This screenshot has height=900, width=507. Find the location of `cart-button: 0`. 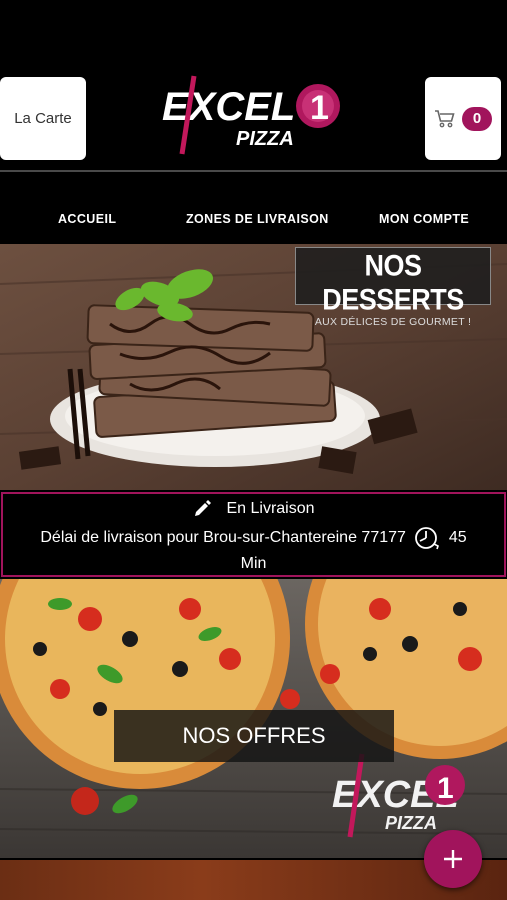

cart-button: 0 is located at coordinates (463, 118).